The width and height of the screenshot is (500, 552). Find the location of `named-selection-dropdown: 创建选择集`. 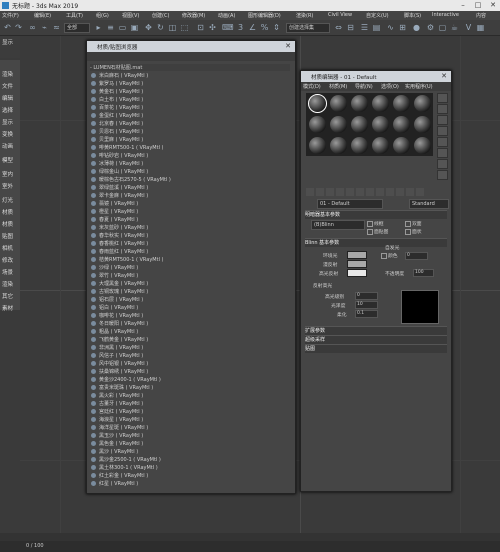

named-selection-dropdown: 创建选择集 is located at coordinates (308, 28).